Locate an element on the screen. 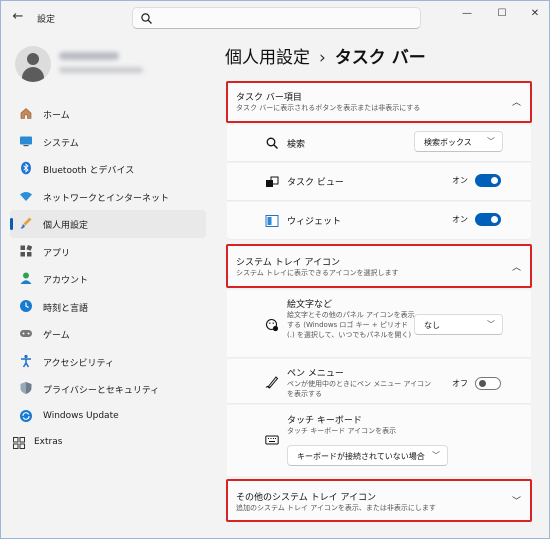 The image size is (550, 539). title-bar: ← 設定 — ☐ ✕ is located at coordinates (275, 17).